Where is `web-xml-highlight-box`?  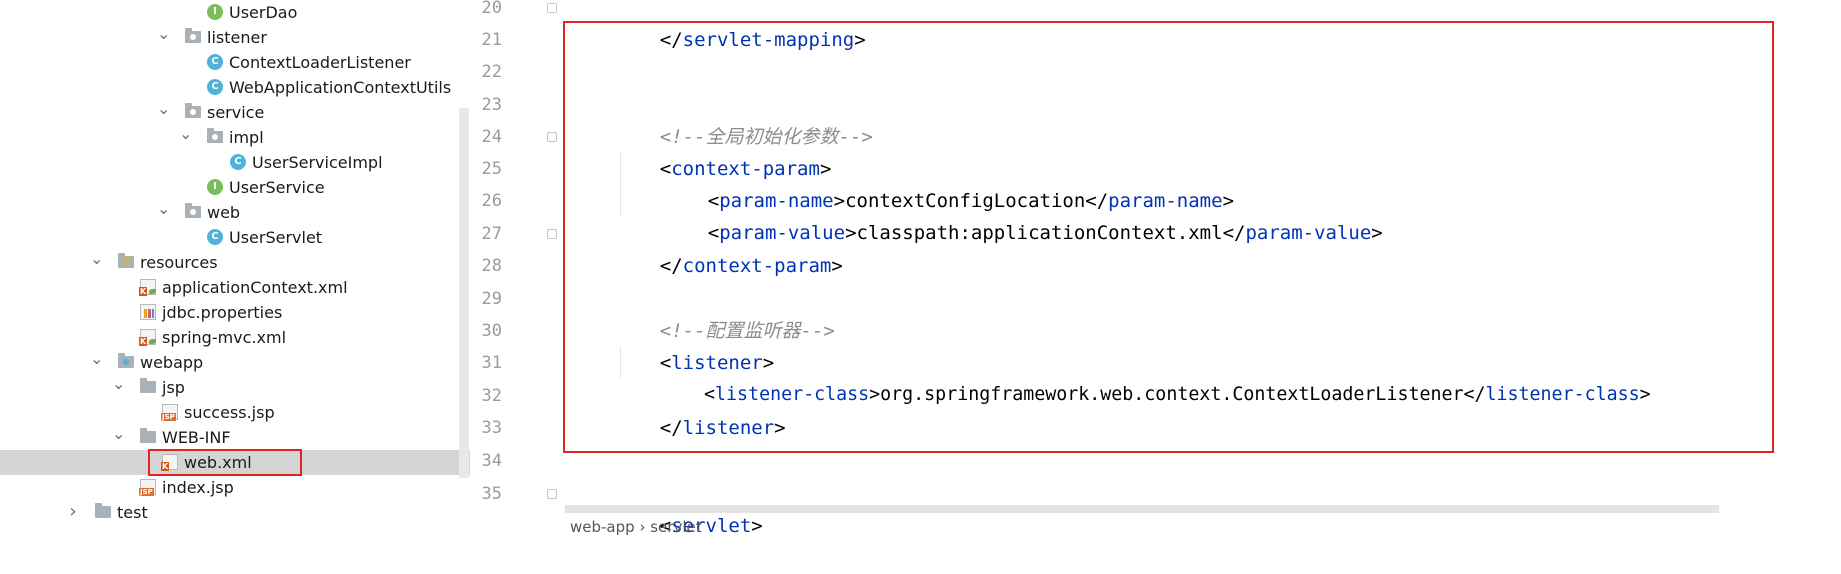
web-xml-highlight-box is located at coordinates (225, 462).